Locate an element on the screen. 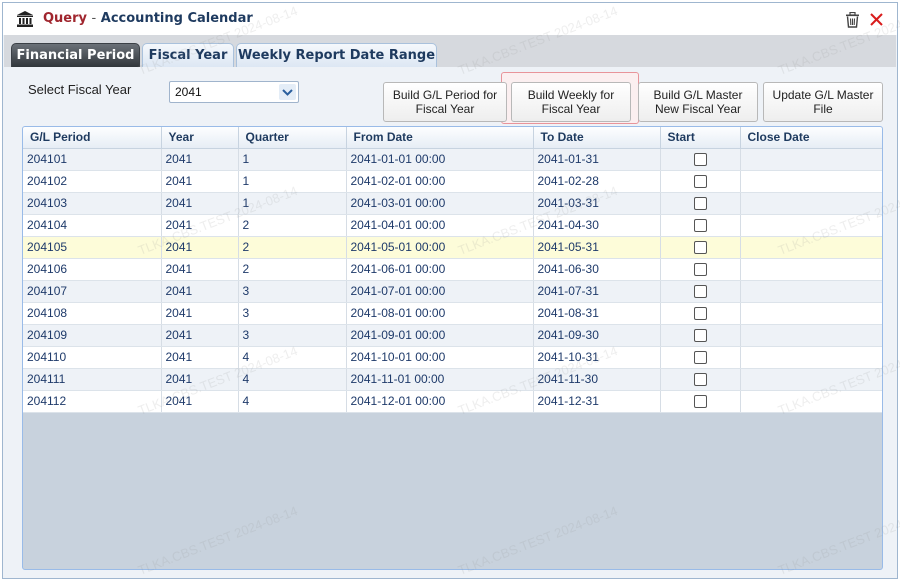 The width and height of the screenshot is (900, 581). column-header-close-date: Close Date is located at coordinates (811, 138).